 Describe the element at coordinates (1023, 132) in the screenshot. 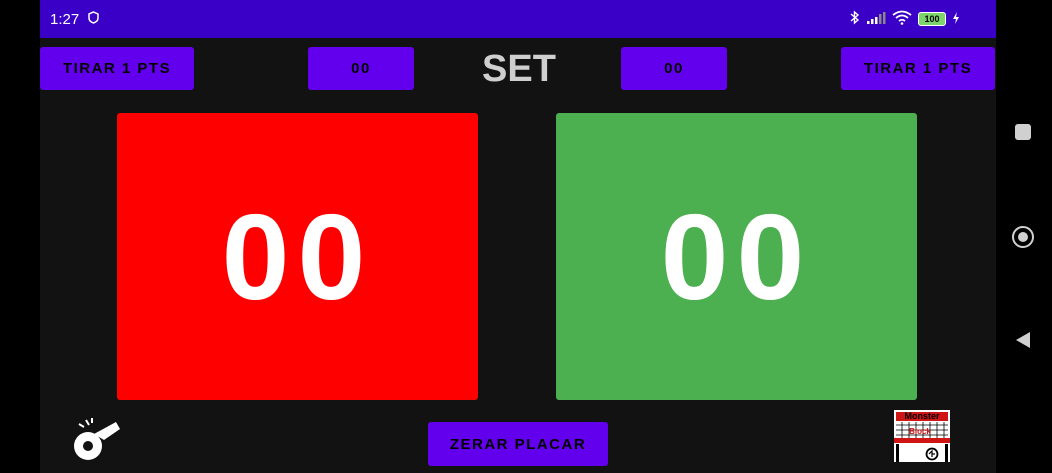

I see `recents-square-icon` at that location.